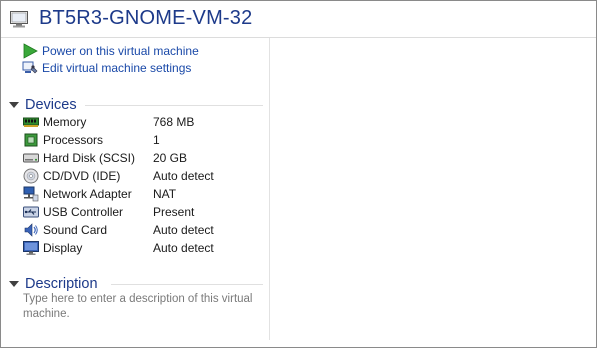  Describe the element at coordinates (75, 230) in the screenshot. I see `device-name: Sound Card` at that location.